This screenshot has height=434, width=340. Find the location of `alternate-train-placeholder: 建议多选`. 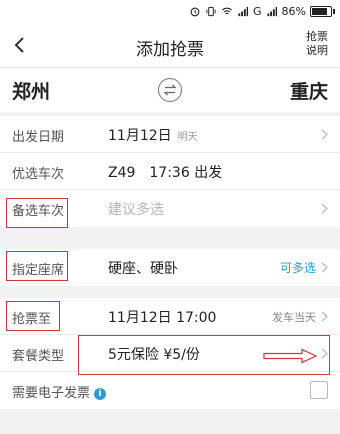

alternate-train-placeholder: 建议多选 is located at coordinates (136, 210).